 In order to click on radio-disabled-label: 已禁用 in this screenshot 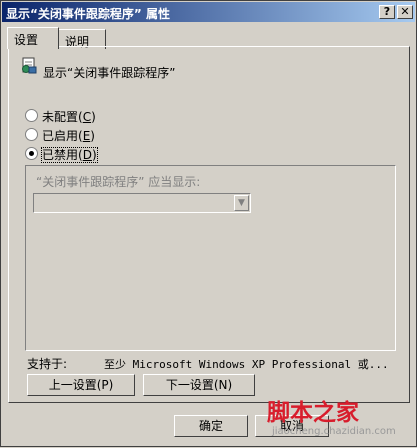, I will do `click(60, 155)`.